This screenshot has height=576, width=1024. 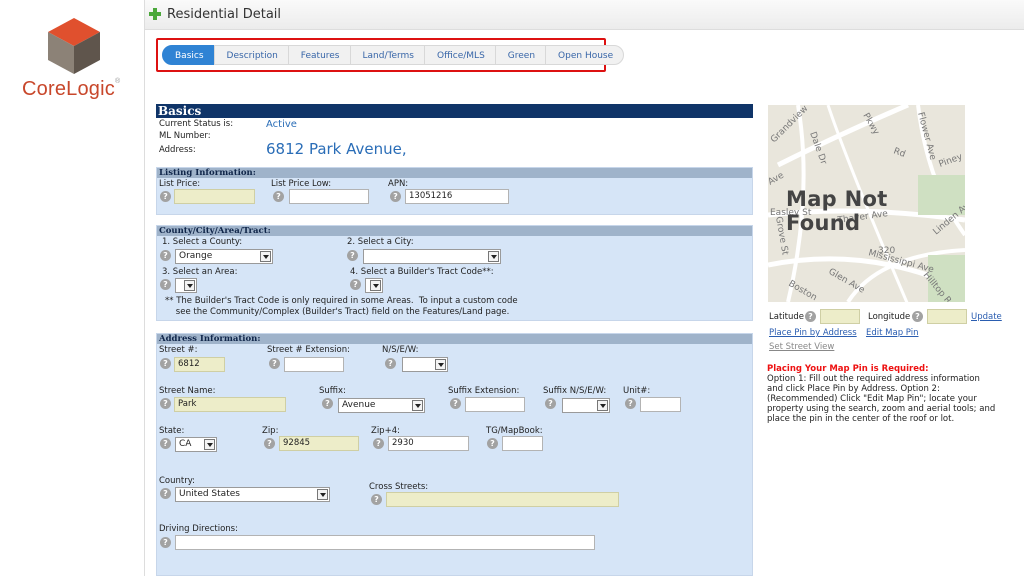 I want to click on tab-green: Green, so click(x=520, y=55).